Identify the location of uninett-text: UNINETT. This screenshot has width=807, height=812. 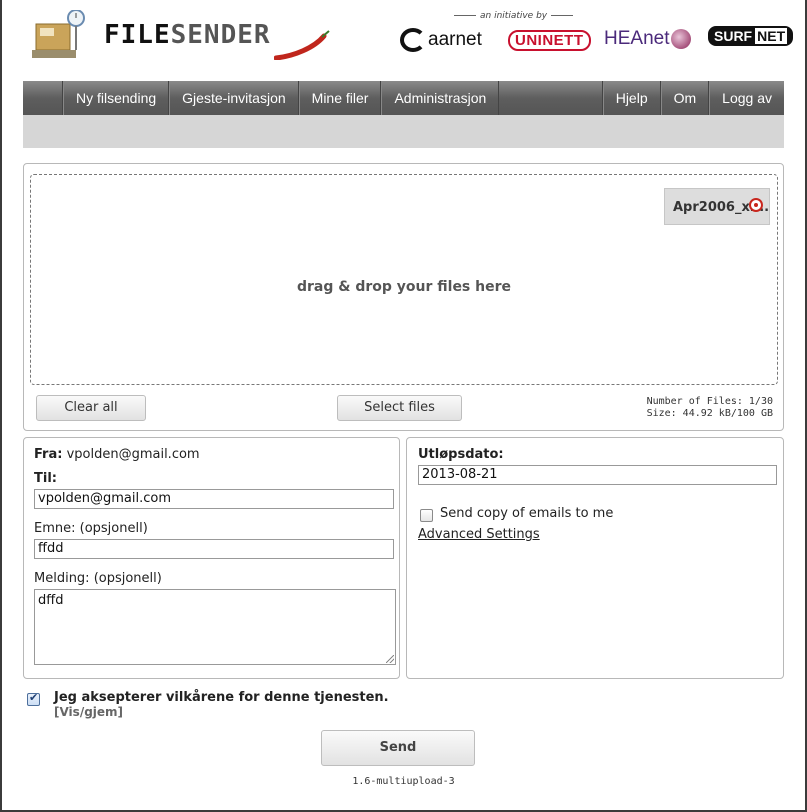
(549, 40).